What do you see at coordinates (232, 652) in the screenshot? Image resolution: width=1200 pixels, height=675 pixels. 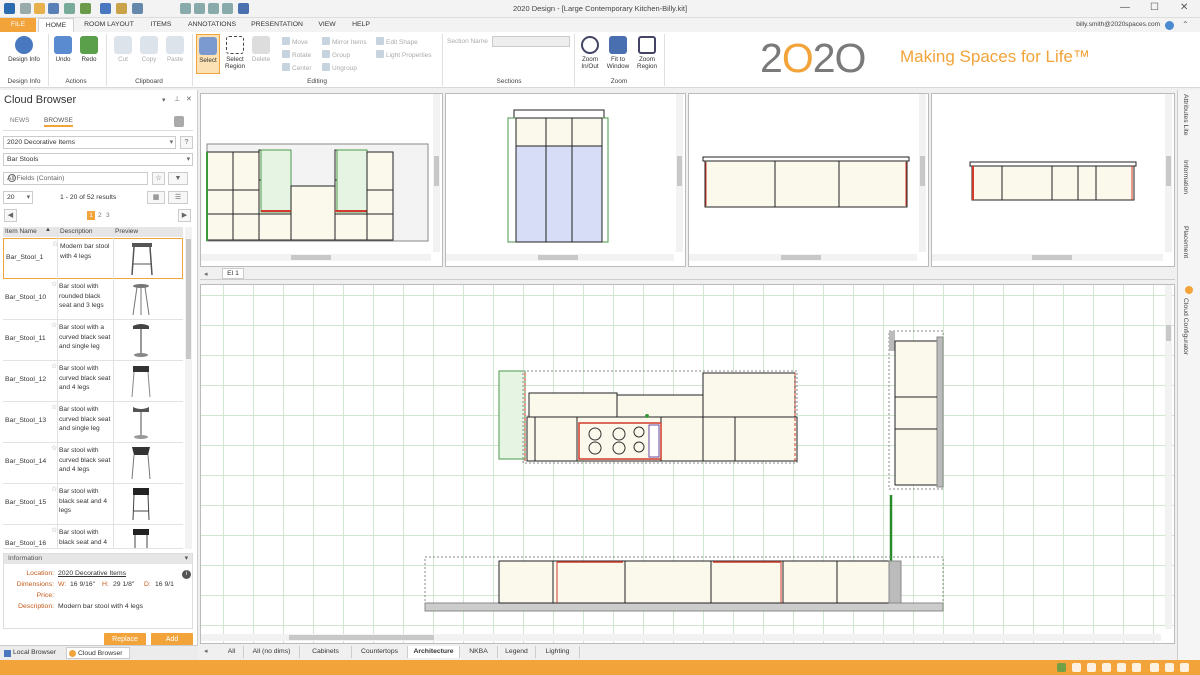 I see `tab-all: All` at bounding box center [232, 652].